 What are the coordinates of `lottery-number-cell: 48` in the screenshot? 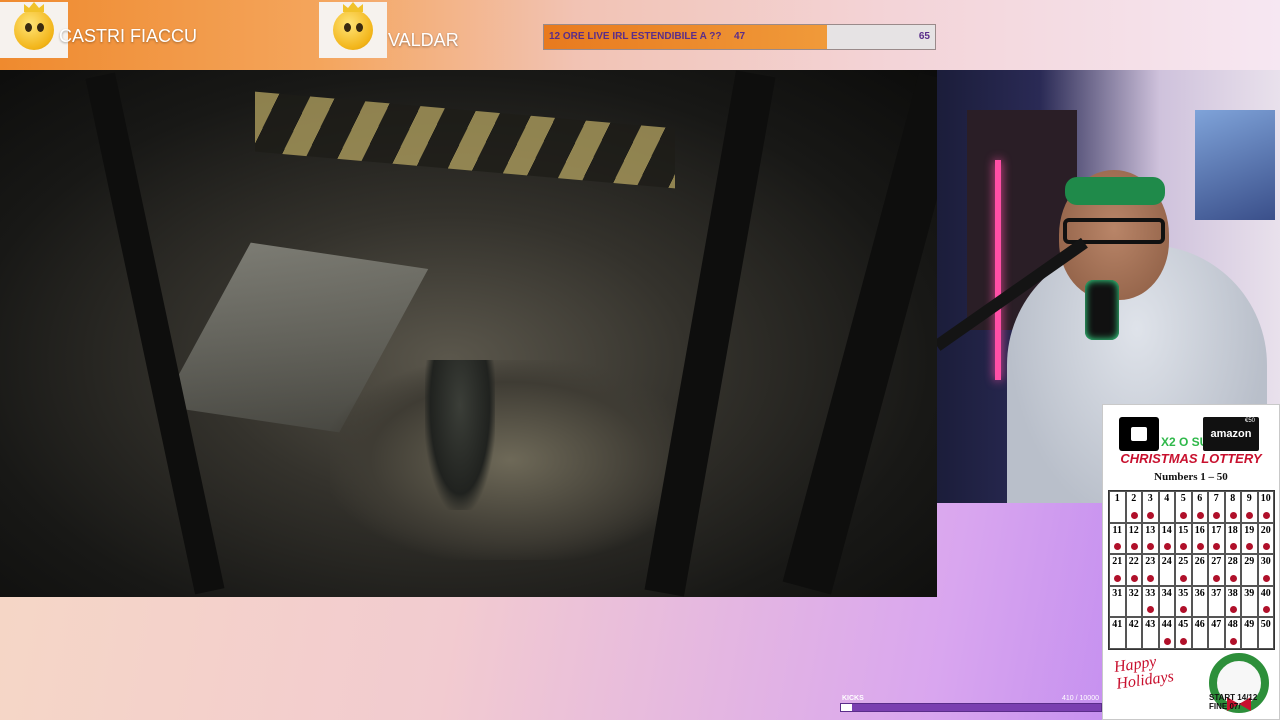 It's located at (1232, 633).